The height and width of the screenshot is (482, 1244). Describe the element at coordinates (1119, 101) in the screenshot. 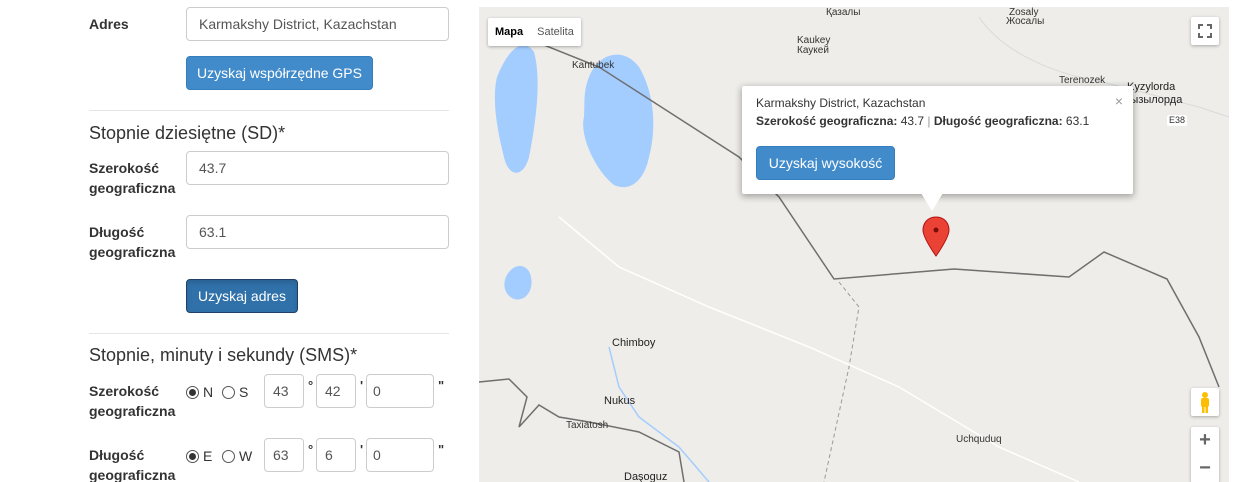

I see `close-icon: ×` at that location.